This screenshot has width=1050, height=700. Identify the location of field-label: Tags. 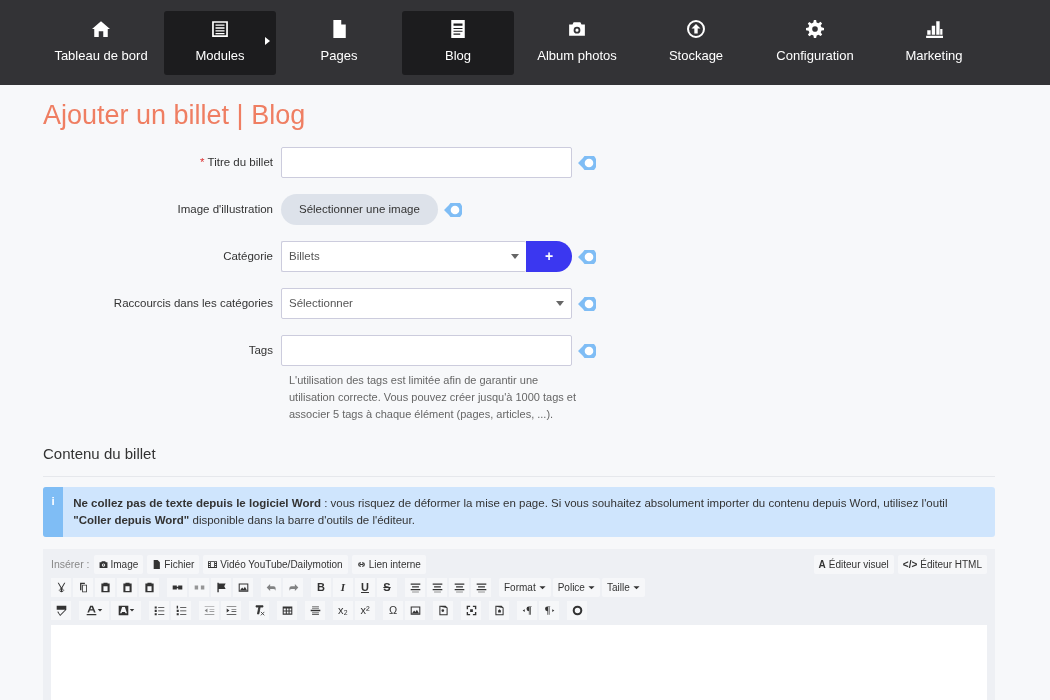
(260, 351).